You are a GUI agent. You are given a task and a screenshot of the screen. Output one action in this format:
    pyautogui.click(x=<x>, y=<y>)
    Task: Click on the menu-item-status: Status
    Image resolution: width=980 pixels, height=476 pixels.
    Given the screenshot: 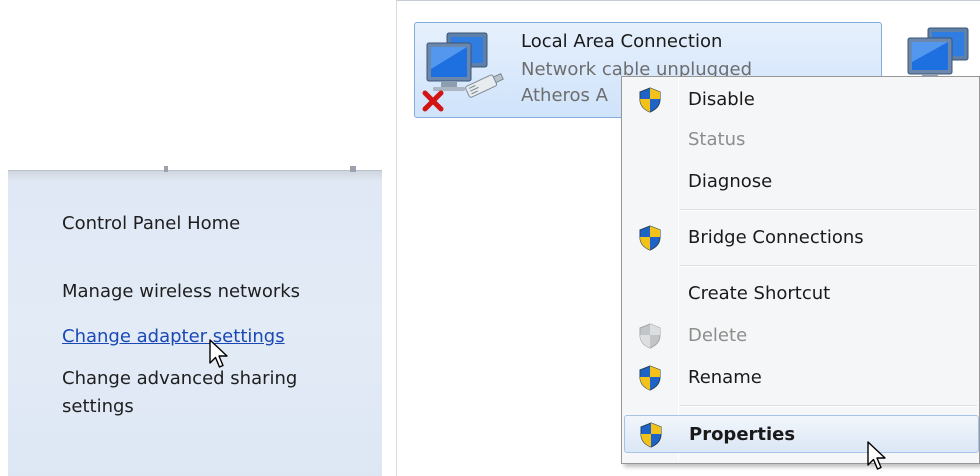 What is the action you would take?
    pyautogui.click(x=801, y=140)
    